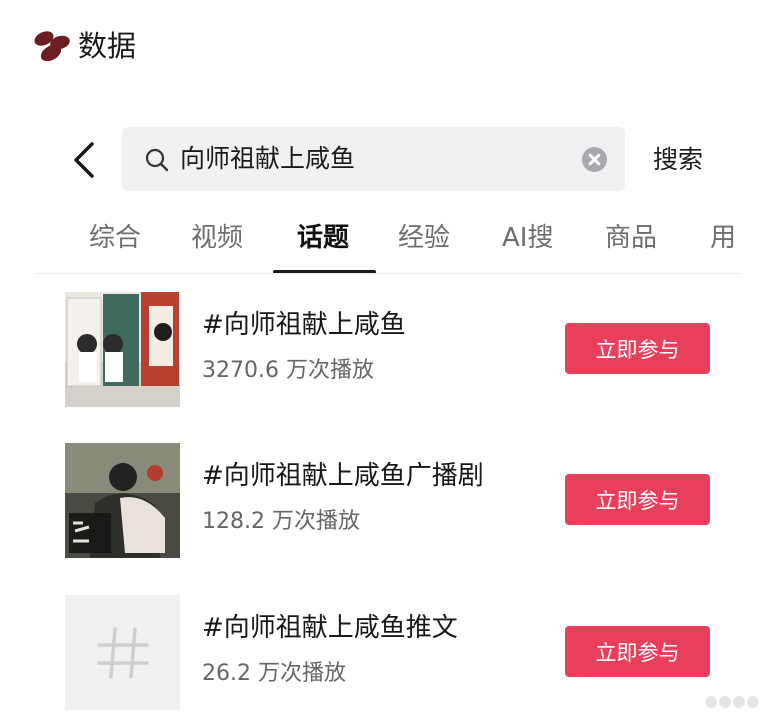 Image resolution: width=770 pixels, height=722 pixels. I want to click on tab-users: 用, so click(723, 238).